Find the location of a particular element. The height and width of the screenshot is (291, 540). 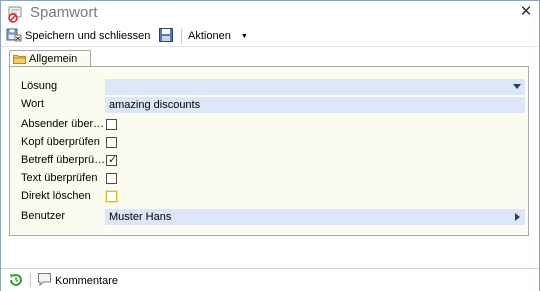

row-direkt-loeschen: Direkt löschen is located at coordinates (269, 197).